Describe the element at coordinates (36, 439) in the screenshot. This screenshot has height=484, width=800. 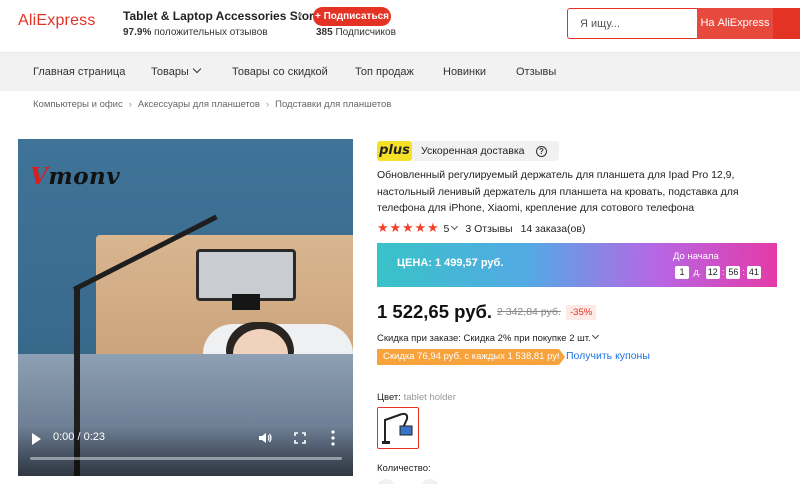
I see `play-icon` at that location.